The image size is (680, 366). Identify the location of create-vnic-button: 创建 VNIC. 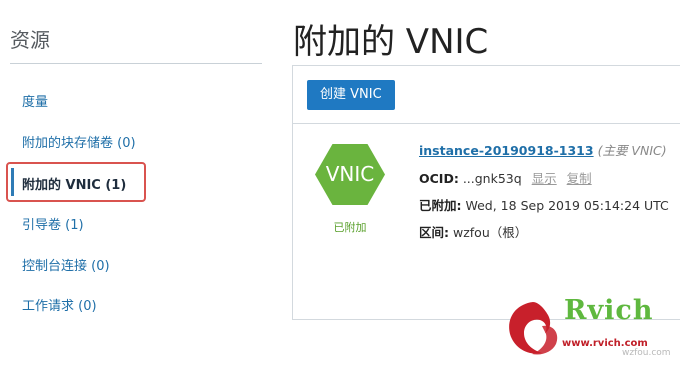
(351, 95).